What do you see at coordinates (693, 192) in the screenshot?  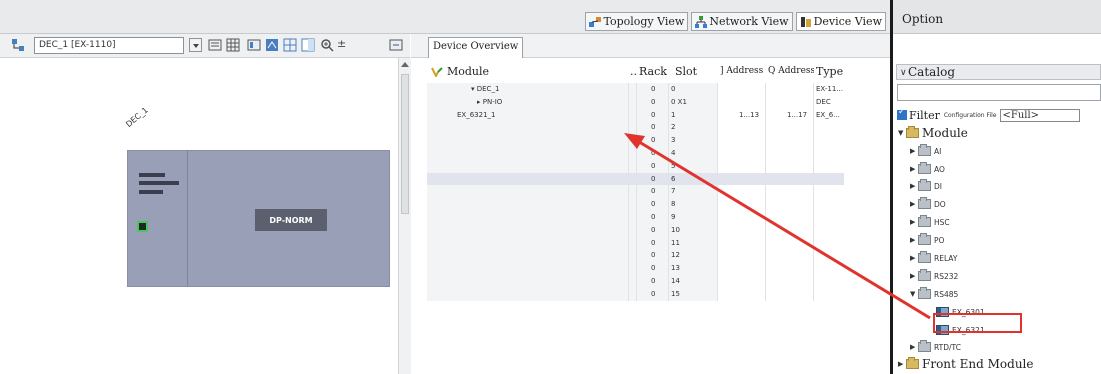 I see `cell-slot: 7` at bounding box center [693, 192].